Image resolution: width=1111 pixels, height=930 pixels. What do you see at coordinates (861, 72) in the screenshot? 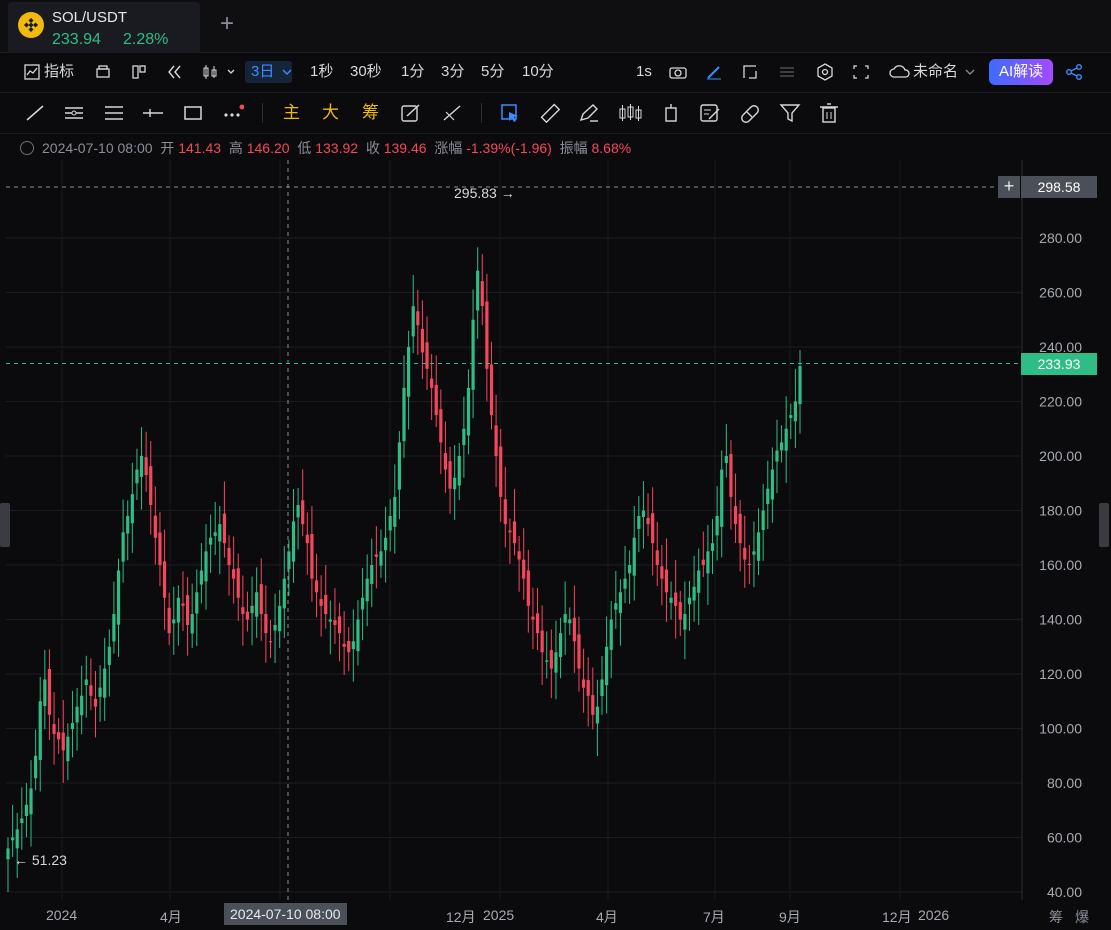
I see `fullscreen-icon` at bounding box center [861, 72].